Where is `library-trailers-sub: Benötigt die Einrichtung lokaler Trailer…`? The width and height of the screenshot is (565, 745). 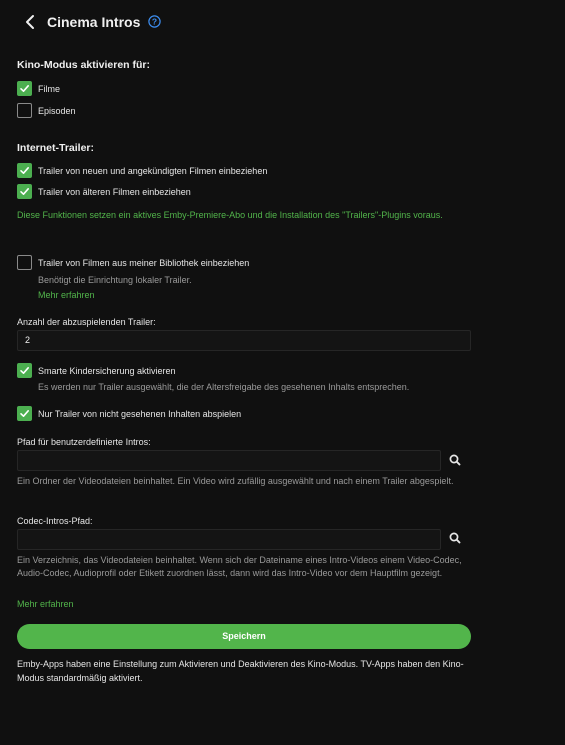
library-trailers-sub: Benötigt die Einrichtung lokaler Trailer… is located at coordinates (115, 280).